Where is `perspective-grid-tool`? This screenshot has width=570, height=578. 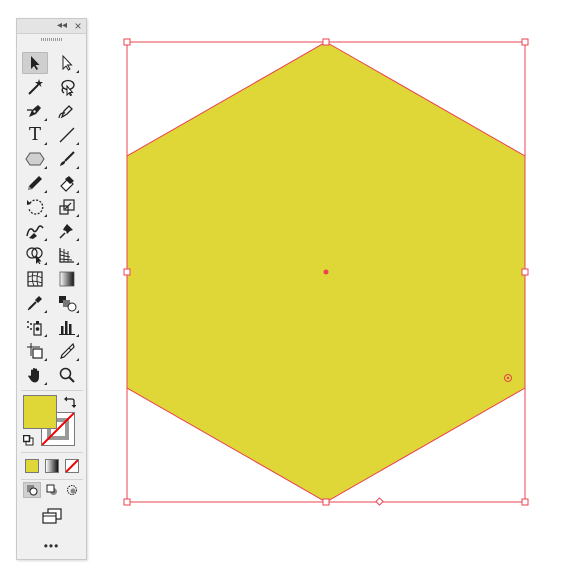 perspective-grid-tool is located at coordinates (67, 255).